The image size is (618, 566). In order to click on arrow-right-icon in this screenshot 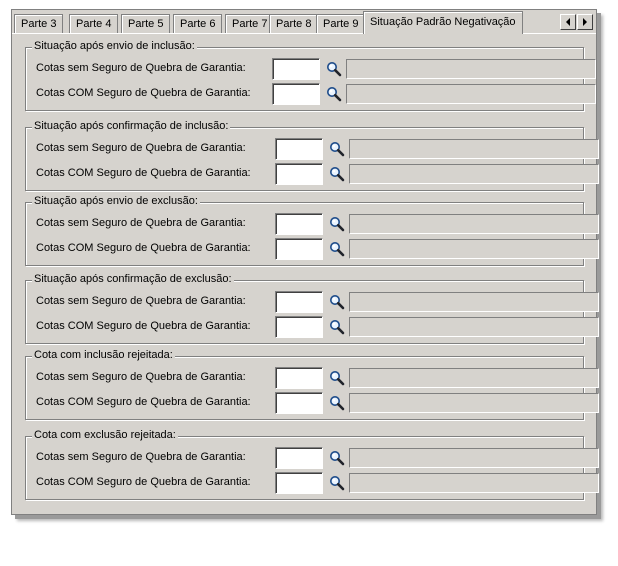, I will do `click(585, 22)`.